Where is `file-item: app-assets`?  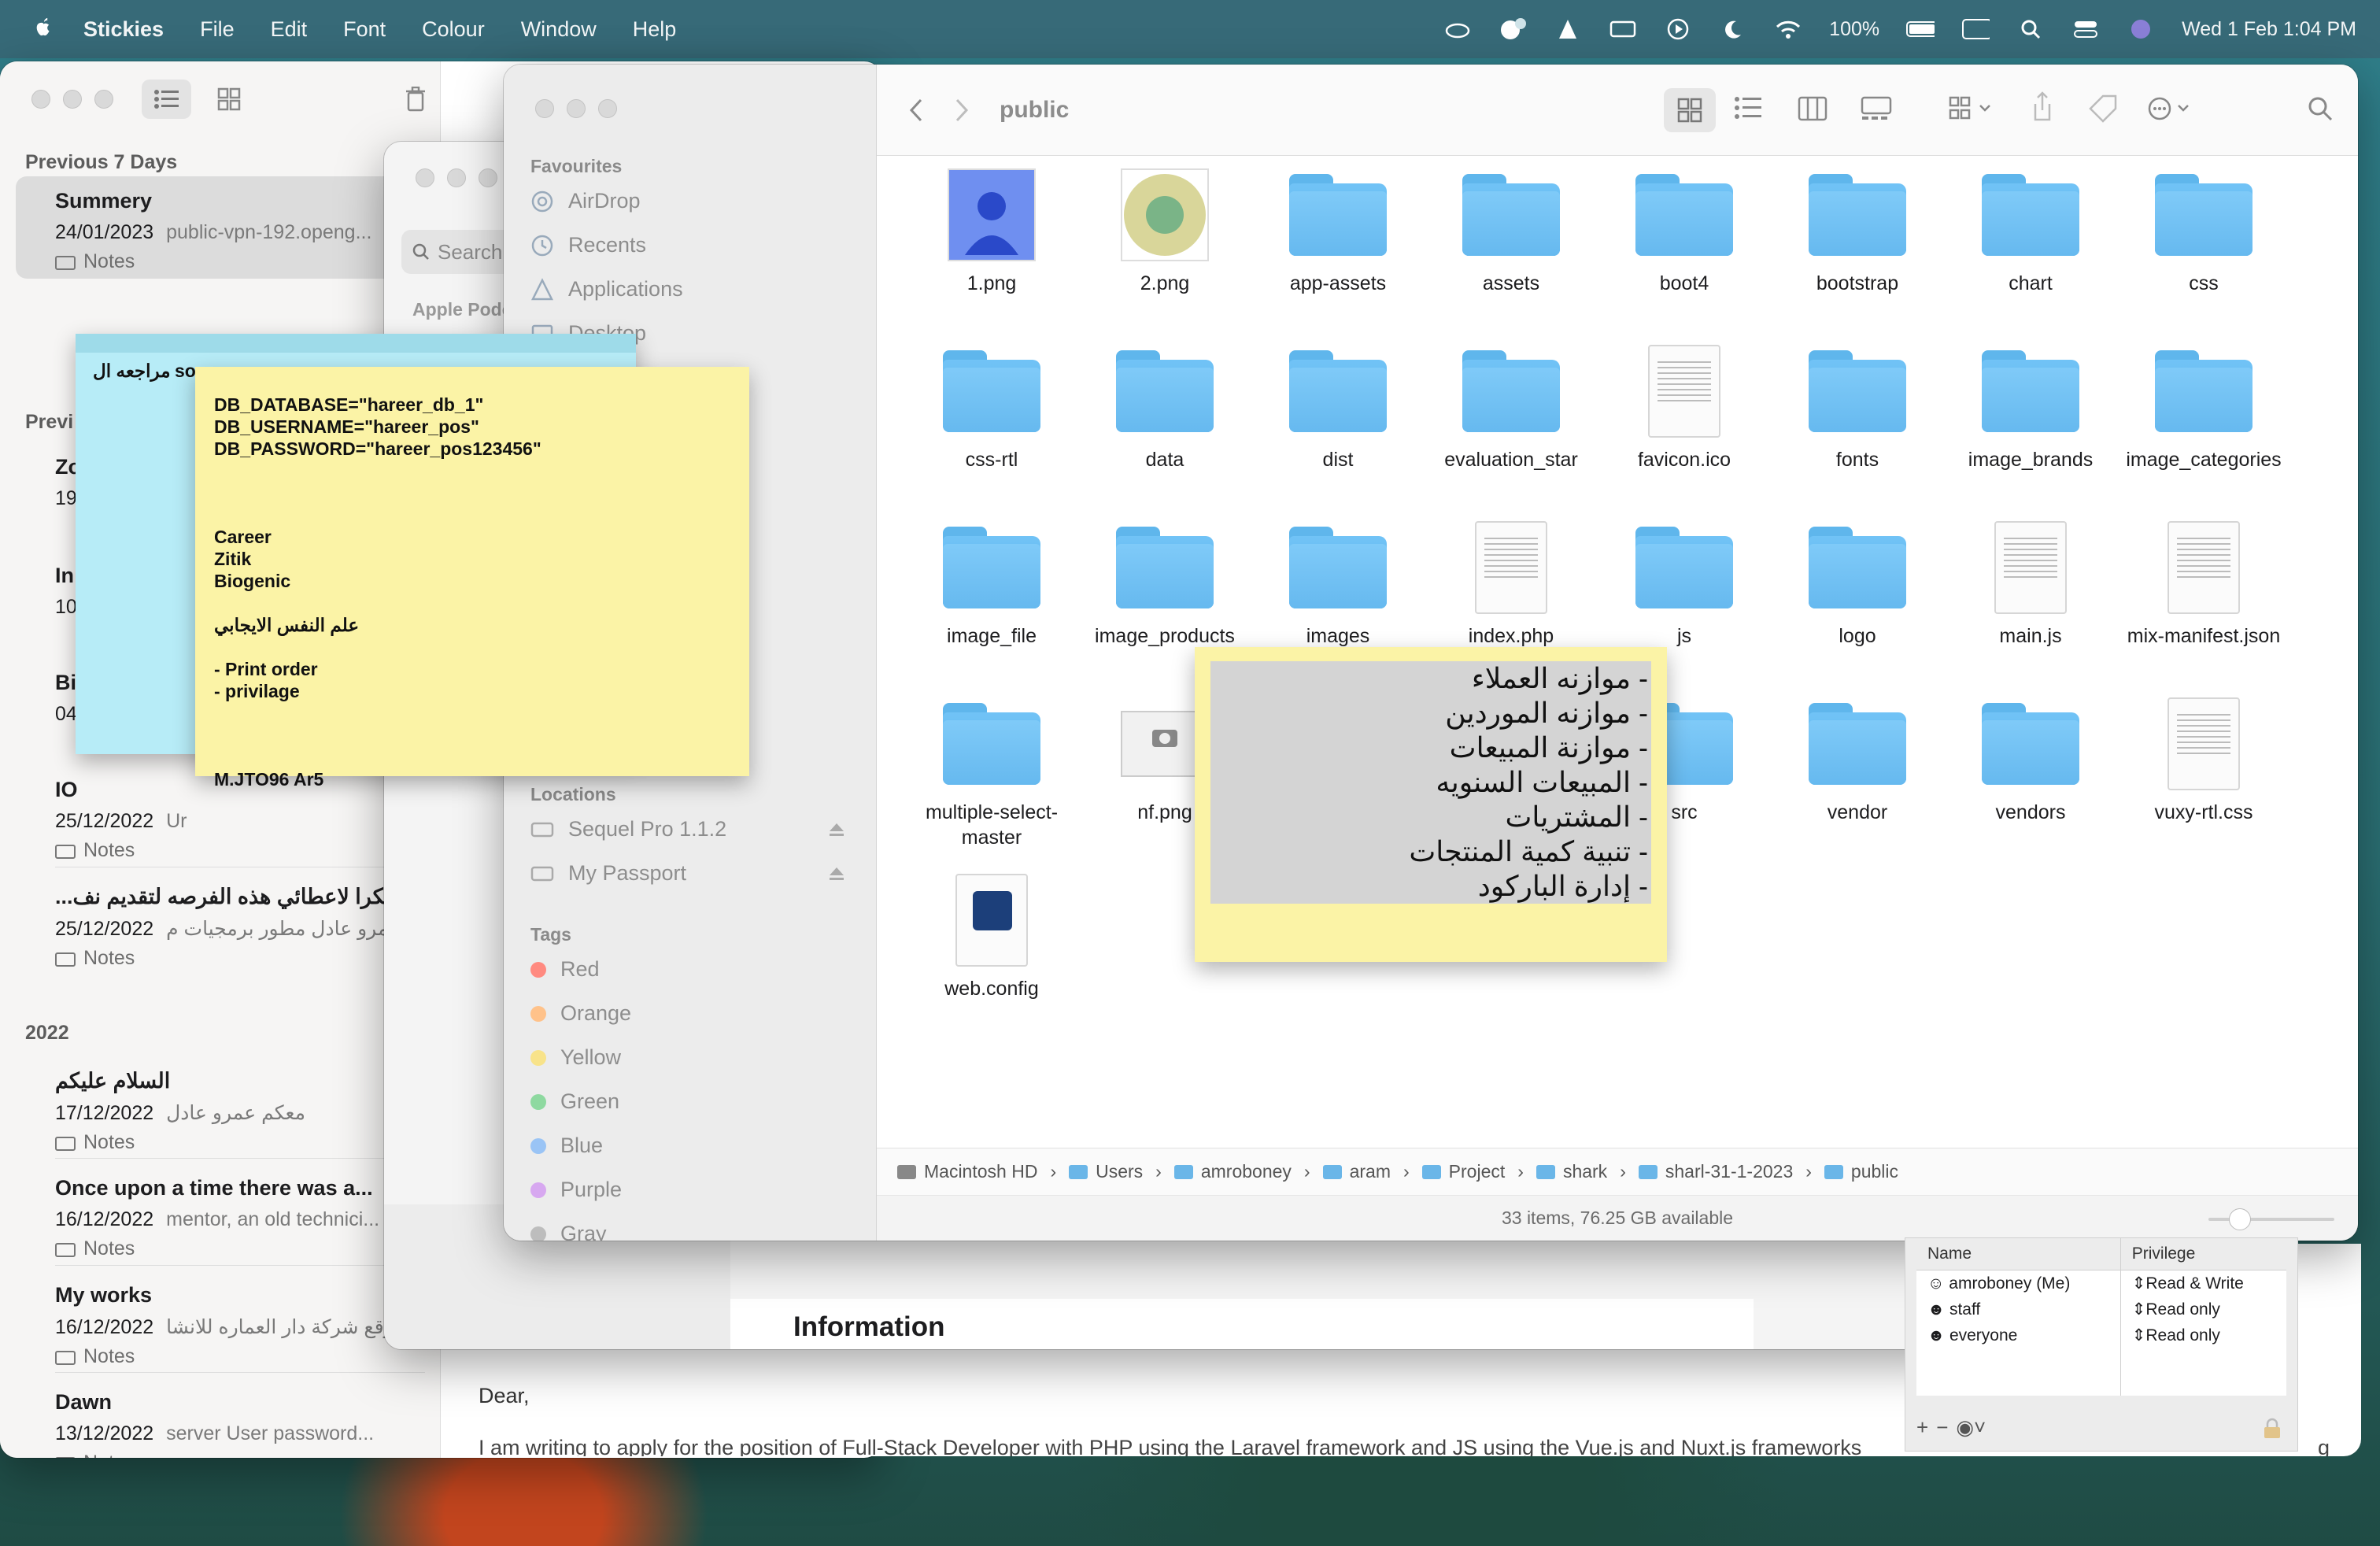
file-item: app-assets is located at coordinates (1338, 230).